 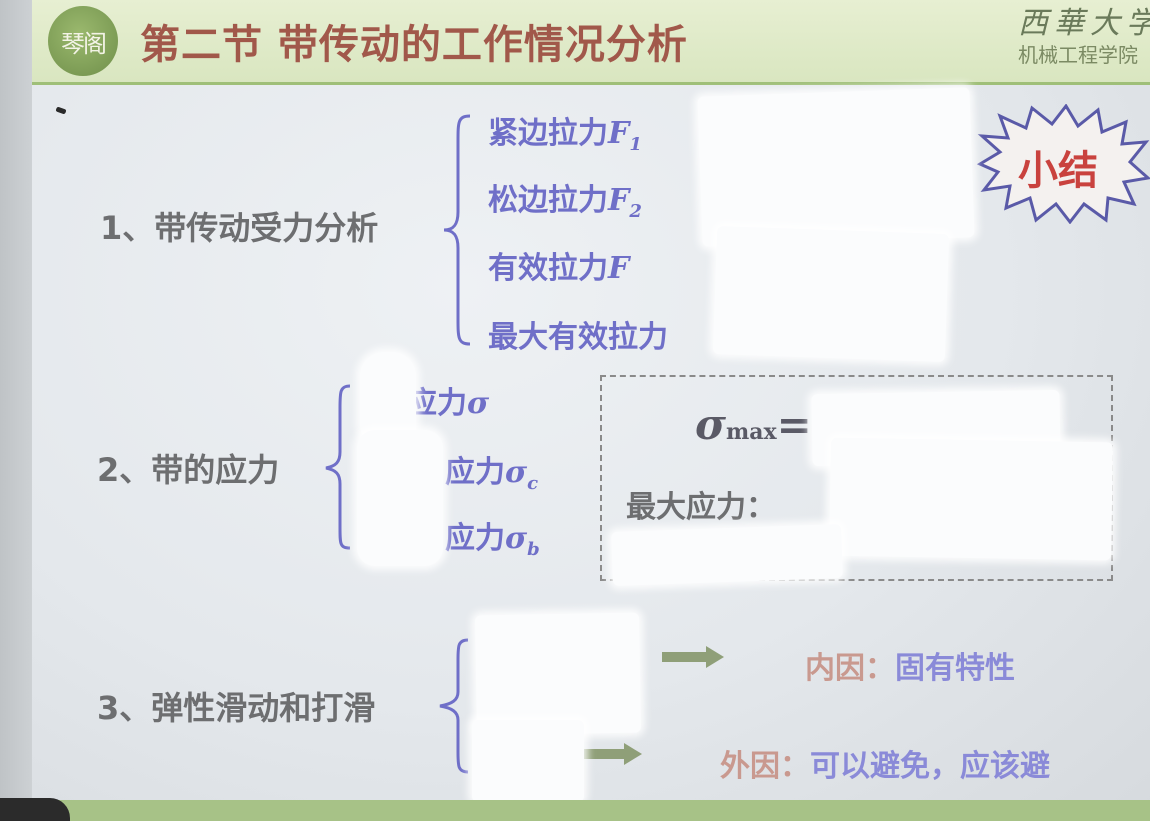 What do you see at coordinates (565, 135) in the screenshot?
I see `section1-item-1: 紧边拉力F1` at bounding box center [565, 135].